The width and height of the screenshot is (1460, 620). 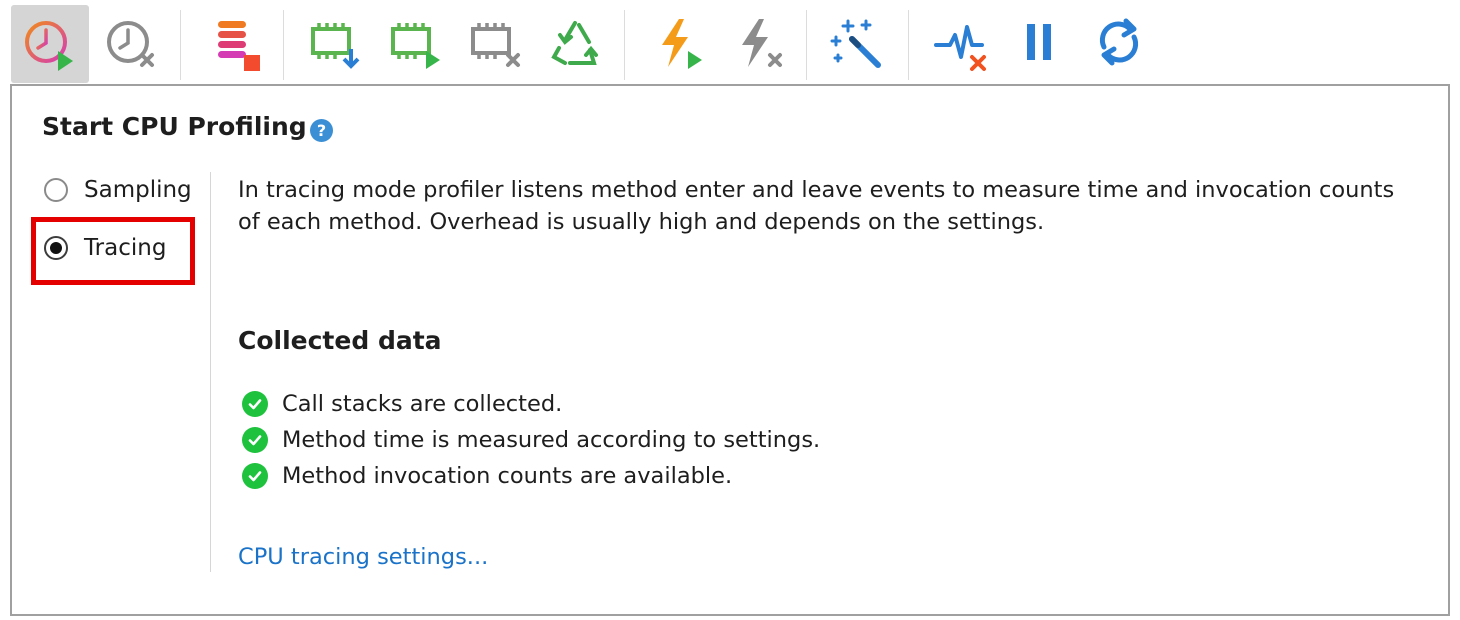 I want to click on help-icon: ?, so click(x=321, y=130).